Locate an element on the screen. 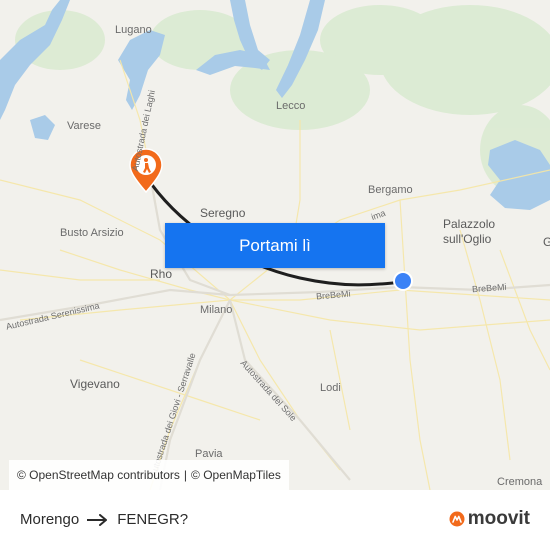 Image resolution: width=550 pixels, height=550 pixels. place-rho: Rho is located at coordinates (161, 274).